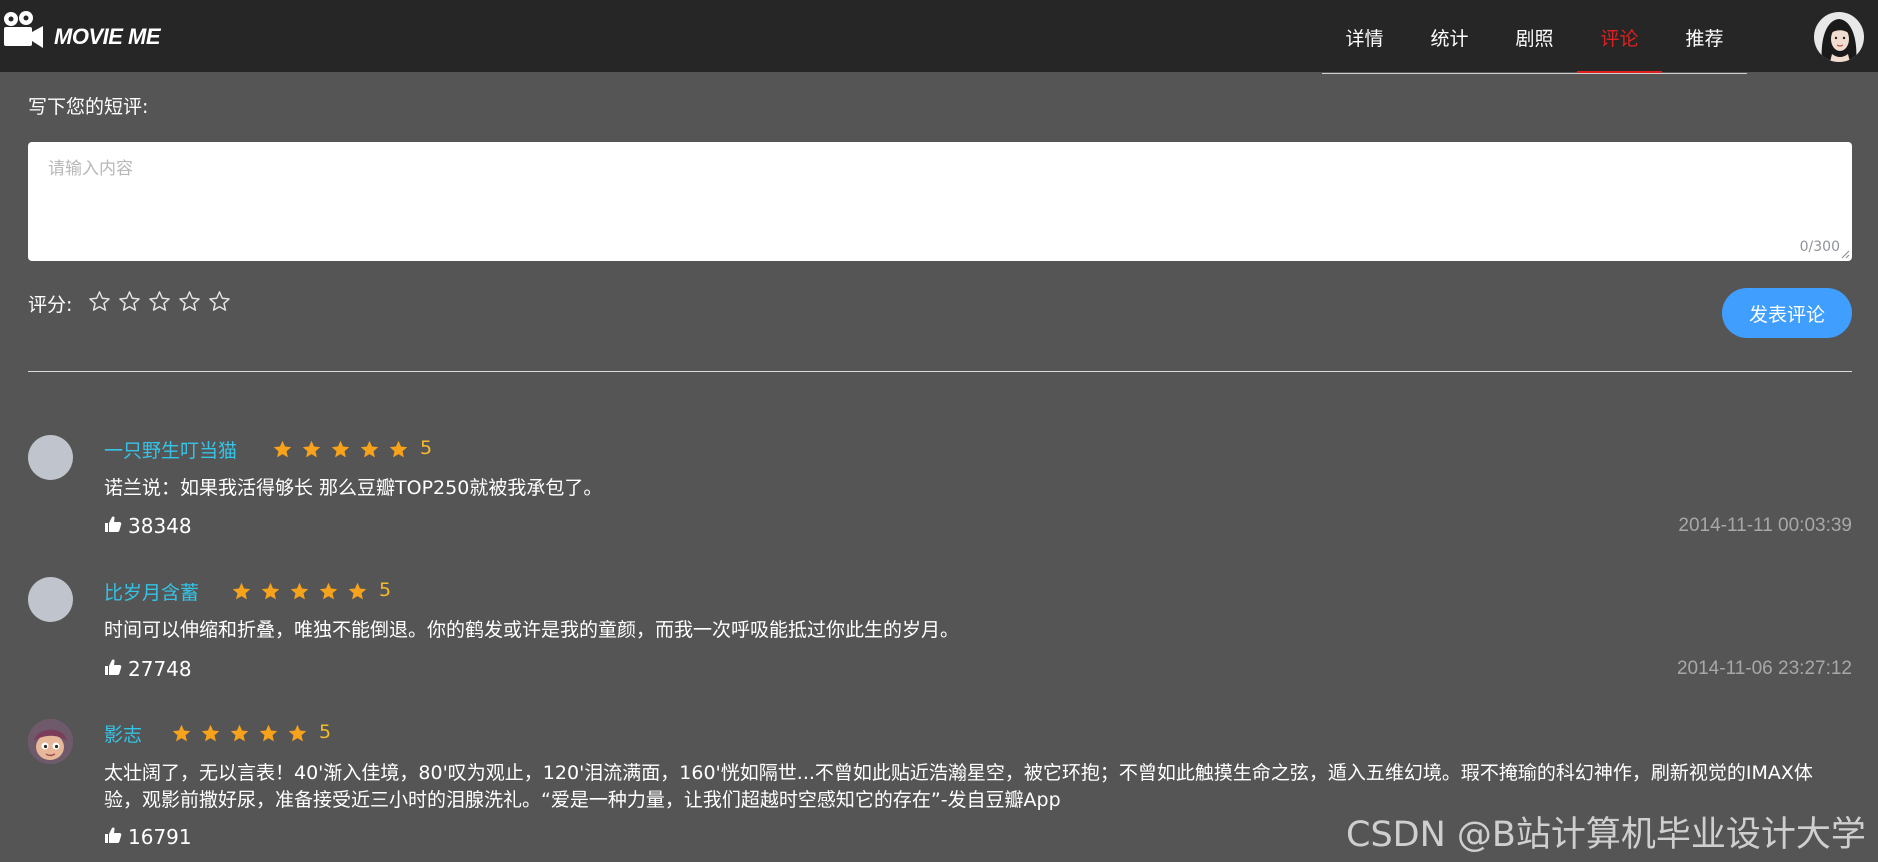 This screenshot has width=1878, height=862. Describe the element at coordinates (23, 29) in the screenshot. I see `movie-camera-icon` at that location.